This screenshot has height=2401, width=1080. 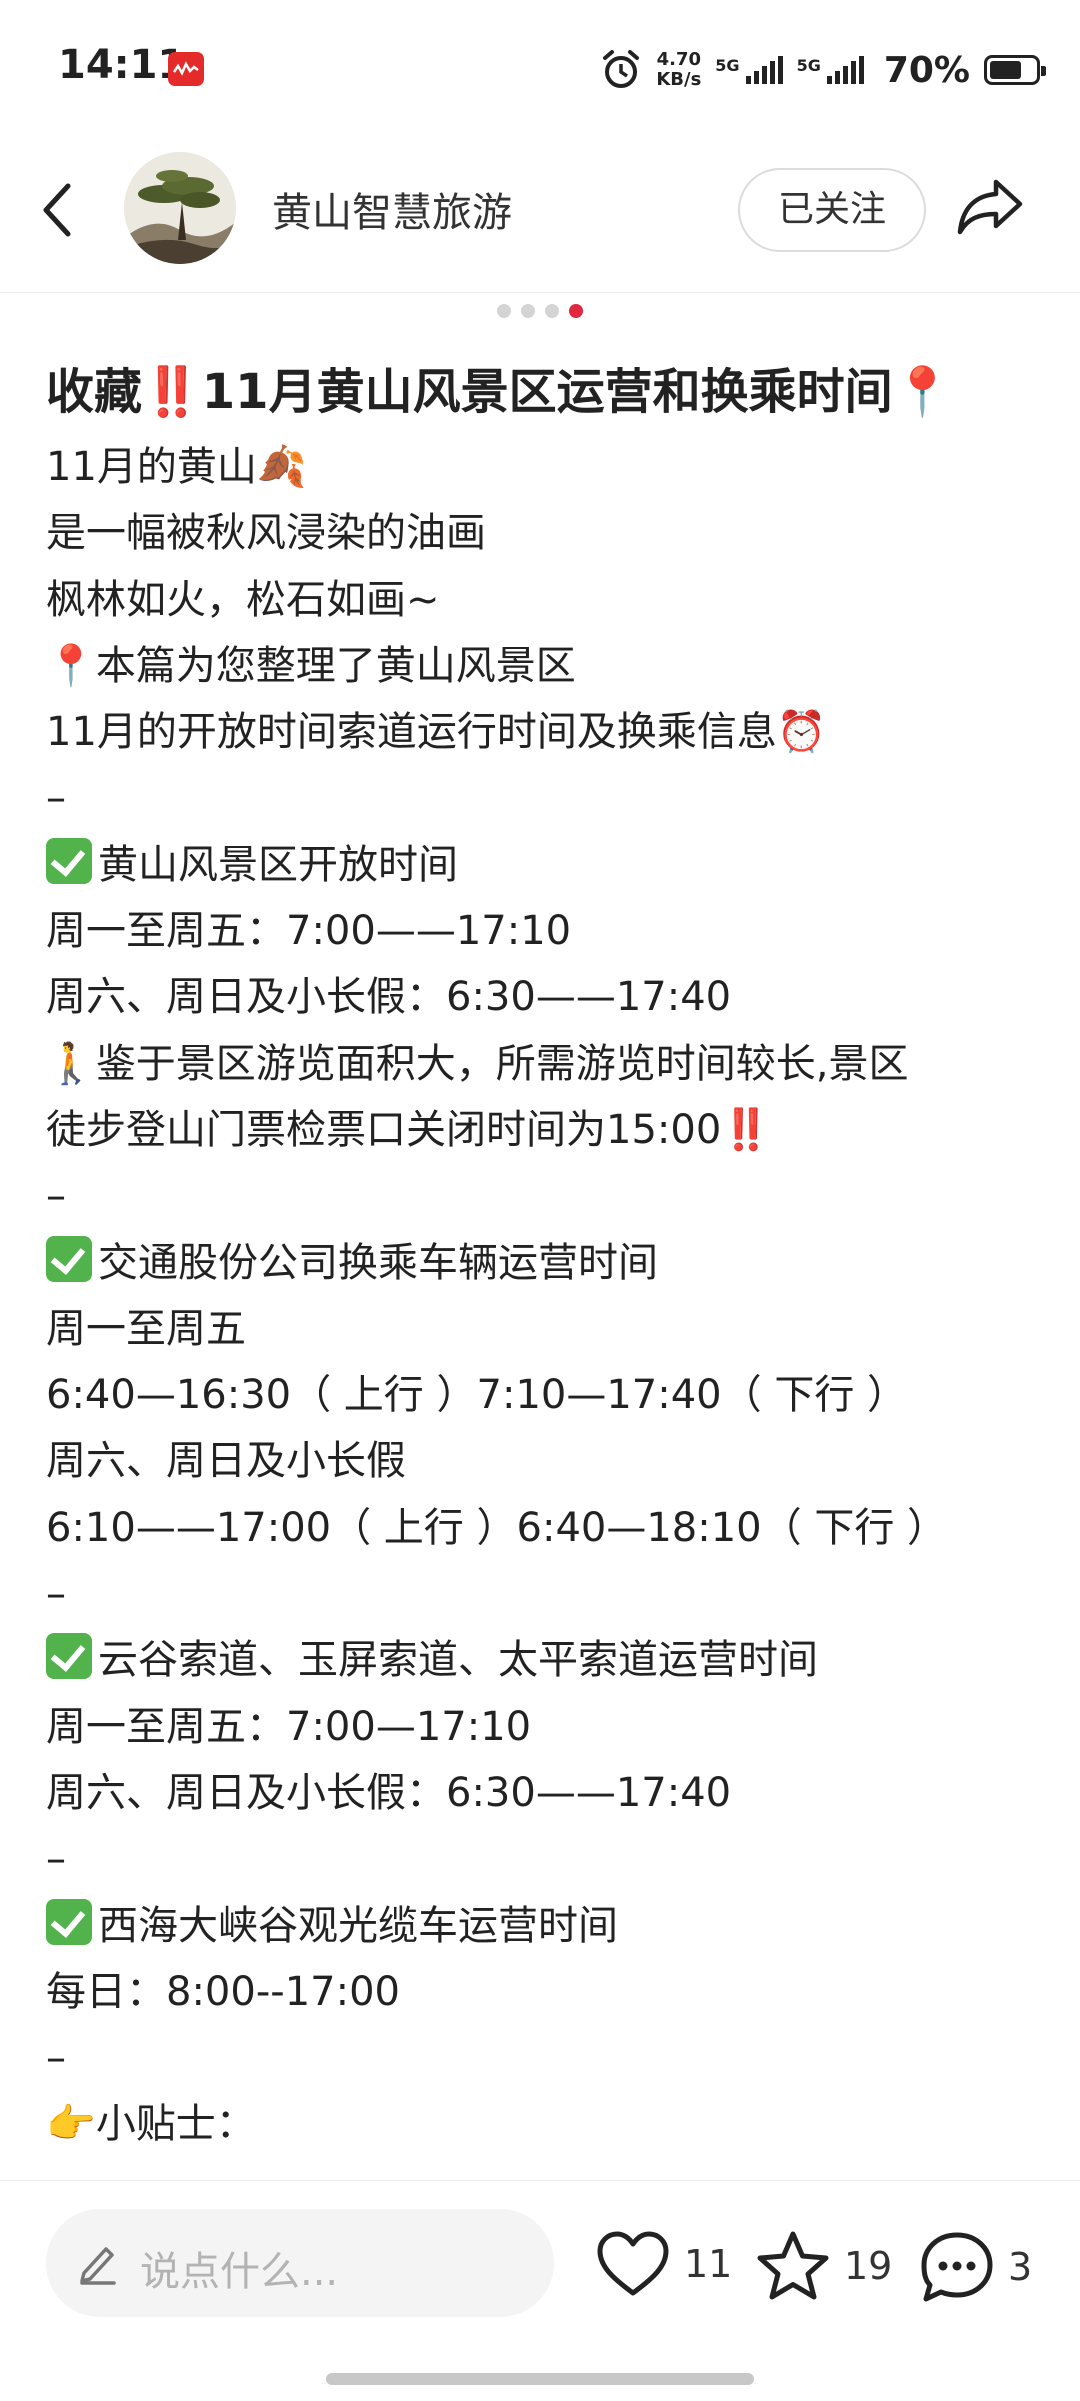 I want to click on intro-line: 是一幅被秋风浸染的油画, so click(x=266, y=533).